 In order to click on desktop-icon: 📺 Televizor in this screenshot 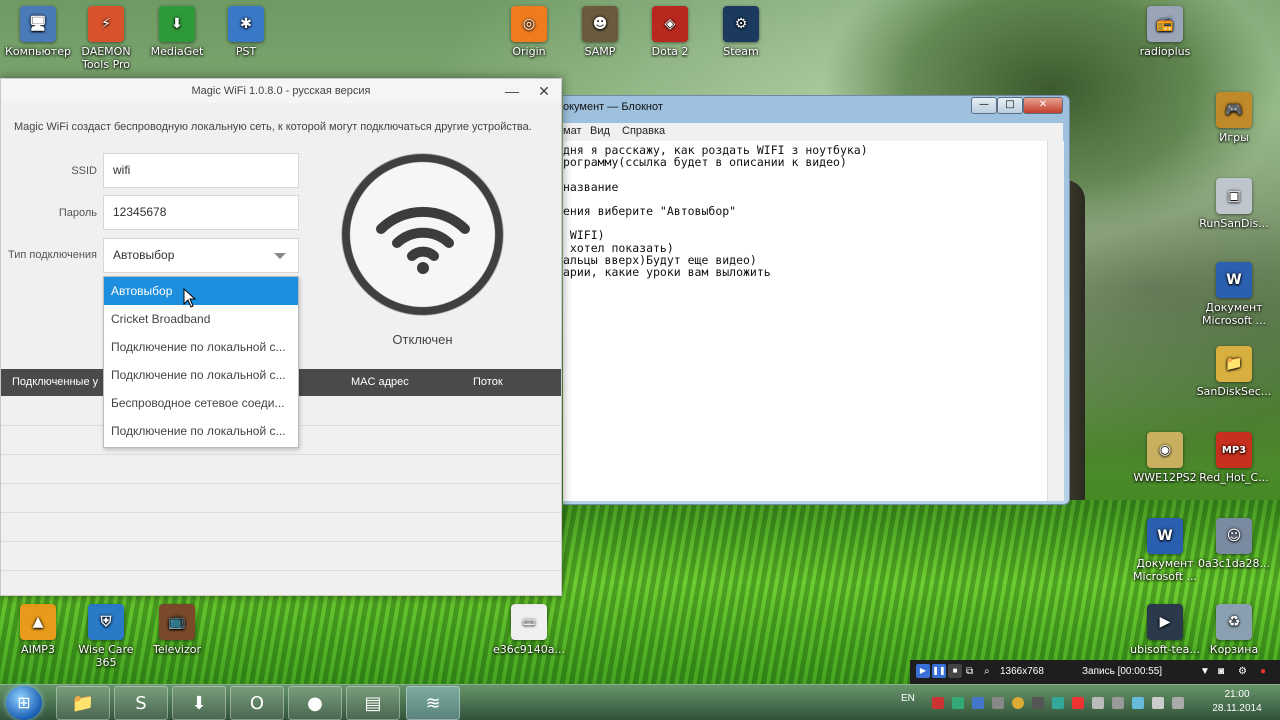, I will do `click(177, 630)`.